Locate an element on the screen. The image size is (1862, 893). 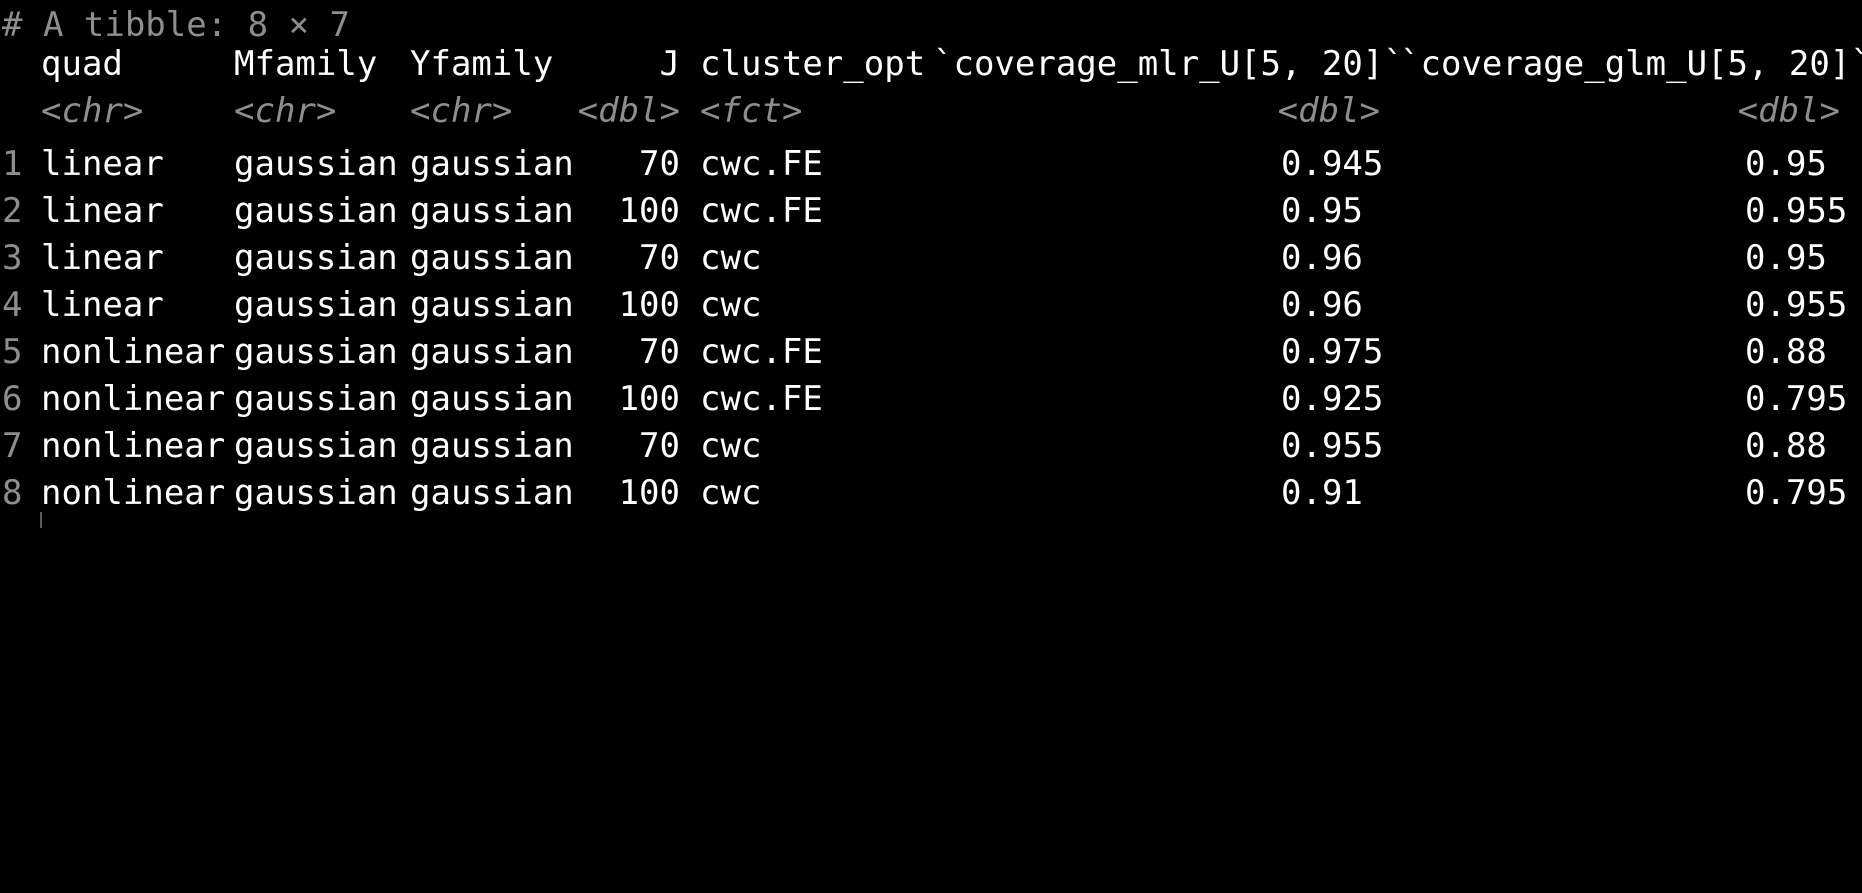
cell-coverage-mlr: 0.945 is located at coordinates (1332, 164).